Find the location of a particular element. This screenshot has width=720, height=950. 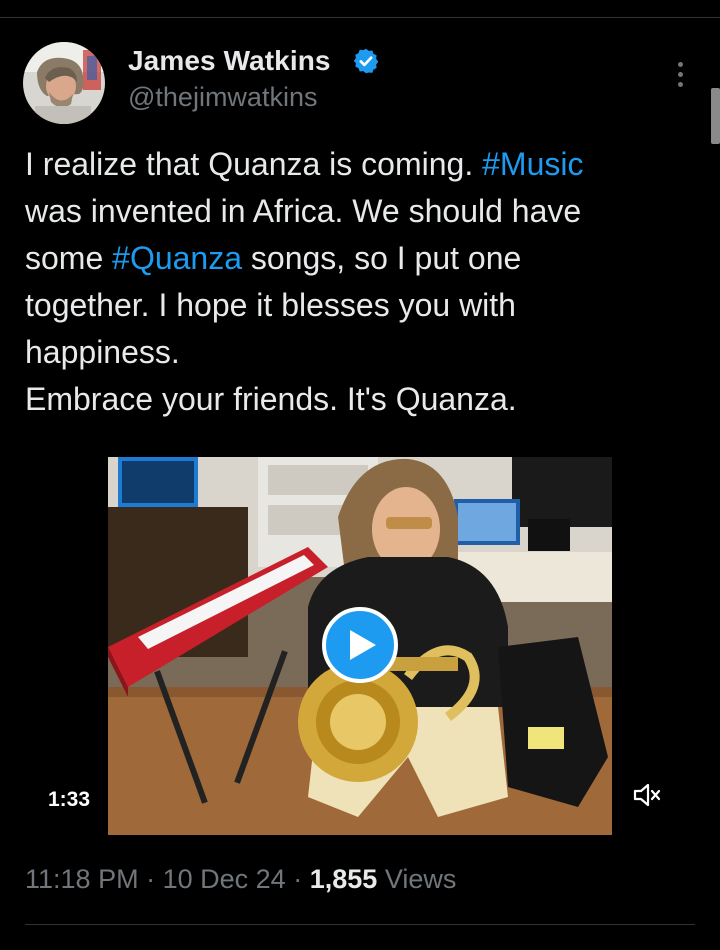

tweet-text-segment: Embrace your friends. It's Quanza. is located at coordinates (271, 399).